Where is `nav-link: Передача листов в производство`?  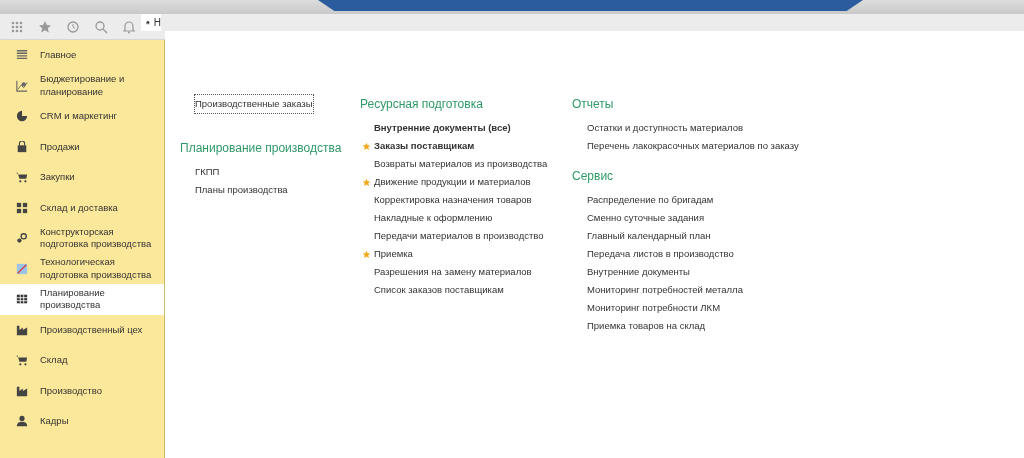
nav-link: Передача листов в производство is located at coordinates (660, 254).